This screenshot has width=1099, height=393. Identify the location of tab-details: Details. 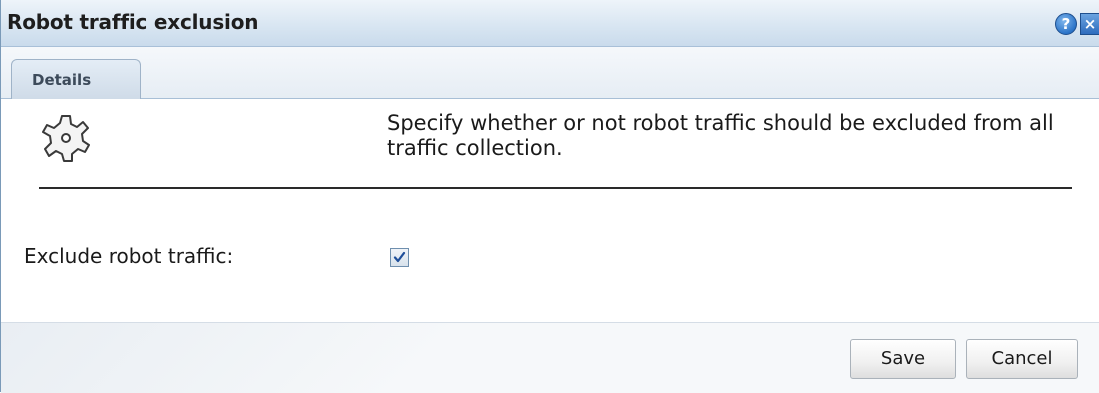
(76, 79).